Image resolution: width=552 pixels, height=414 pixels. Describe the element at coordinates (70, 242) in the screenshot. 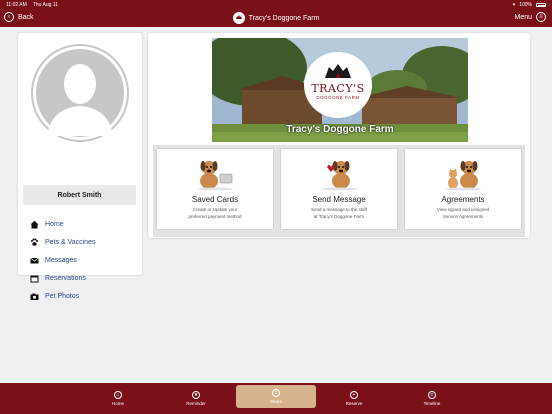

I see `sidebar-item-label: Pets & Vaccines` at that location.